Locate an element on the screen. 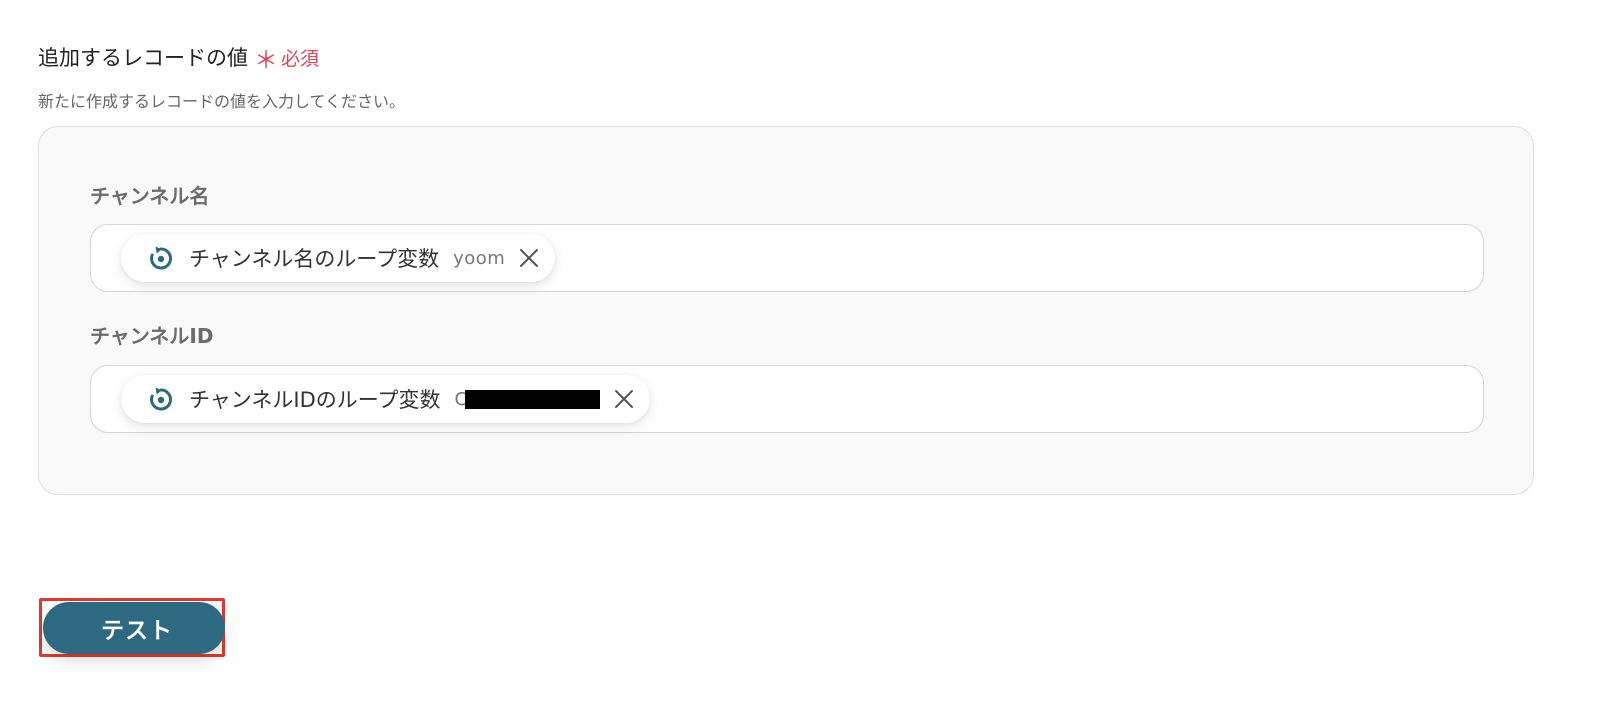 Image resolution: width=1600 pixels, height=707 pixels. required-asterisk: ＊ is located at coordinates (266, 60).